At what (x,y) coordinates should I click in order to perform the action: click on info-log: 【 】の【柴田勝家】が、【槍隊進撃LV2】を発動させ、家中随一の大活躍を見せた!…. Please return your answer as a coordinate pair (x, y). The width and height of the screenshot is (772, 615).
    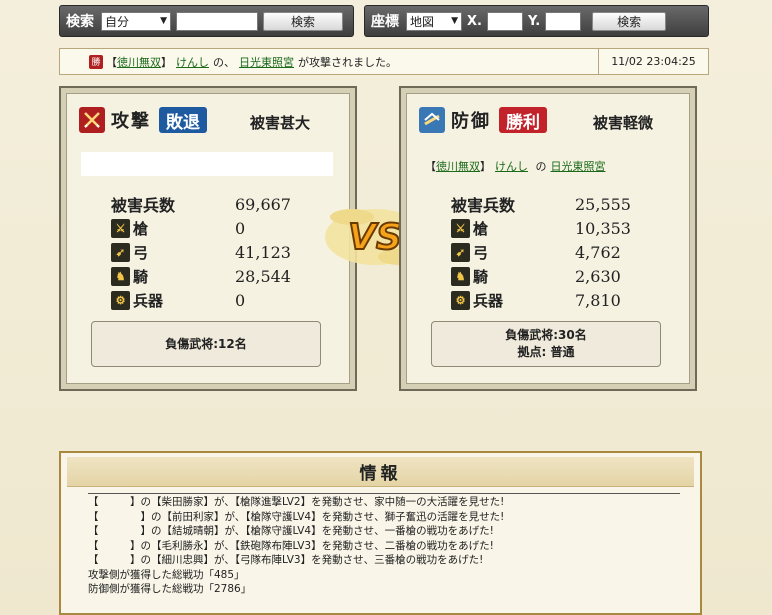
    Looking at the image, I should click on (384, 545).